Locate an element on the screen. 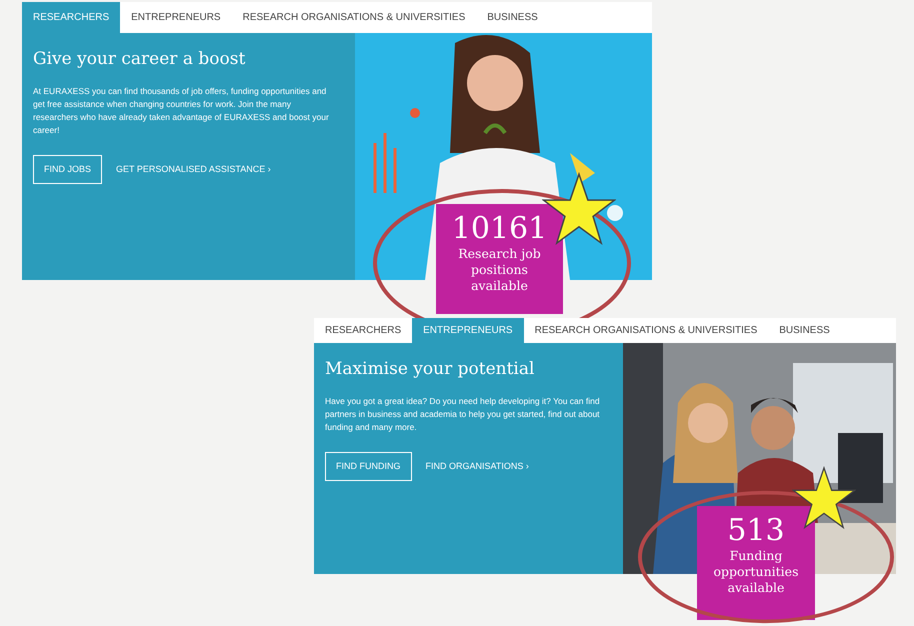 The height and width of the screenshot is (626, 914). tab: RESEARCHERS is located at coordinates (363, 330).